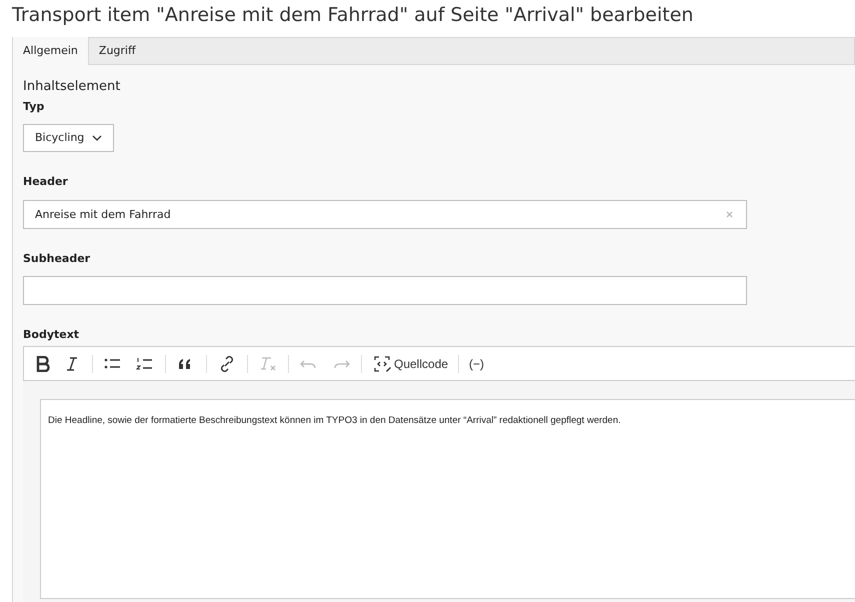 The height and width of the screenshot is (602, 855). What do you see at coordinates (56, 259) in the screenshot?
I see `field-label: Subheader` at bounding box center [56, 259].